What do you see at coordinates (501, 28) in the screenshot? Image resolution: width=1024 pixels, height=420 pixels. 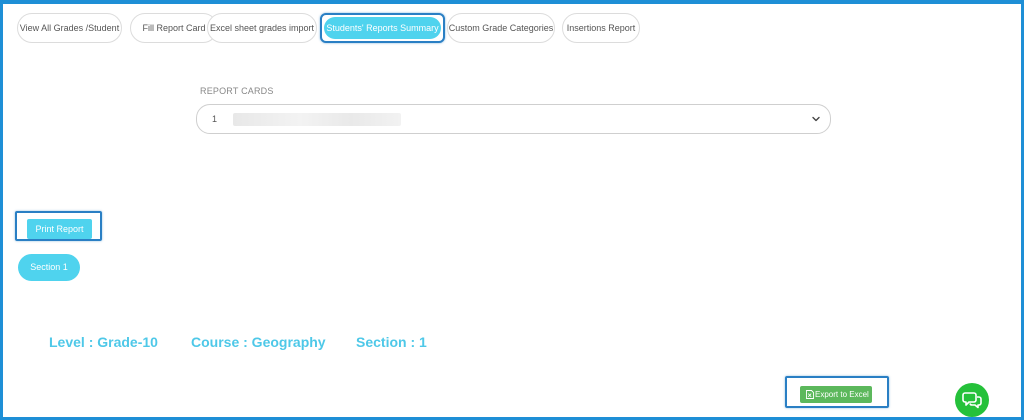 I see `tab-custom-grade-categories: Custom Grade Categories` at bounding box center [501, 28].